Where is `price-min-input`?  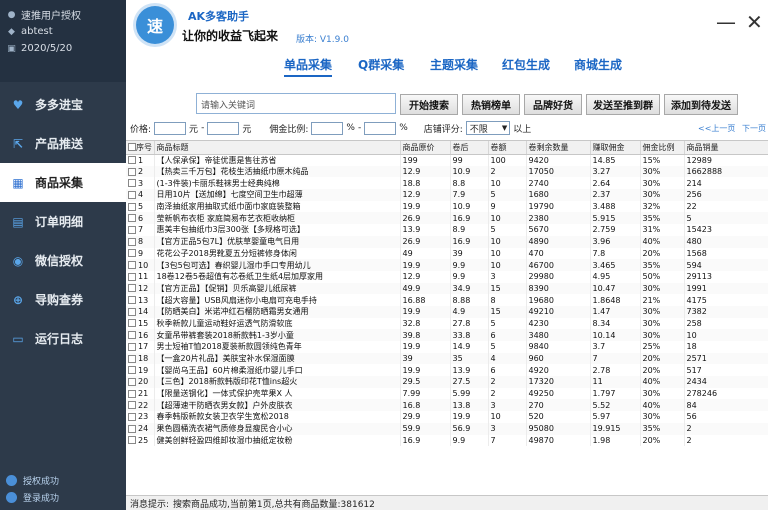
price-min-input is located at coordinates (170, 128).